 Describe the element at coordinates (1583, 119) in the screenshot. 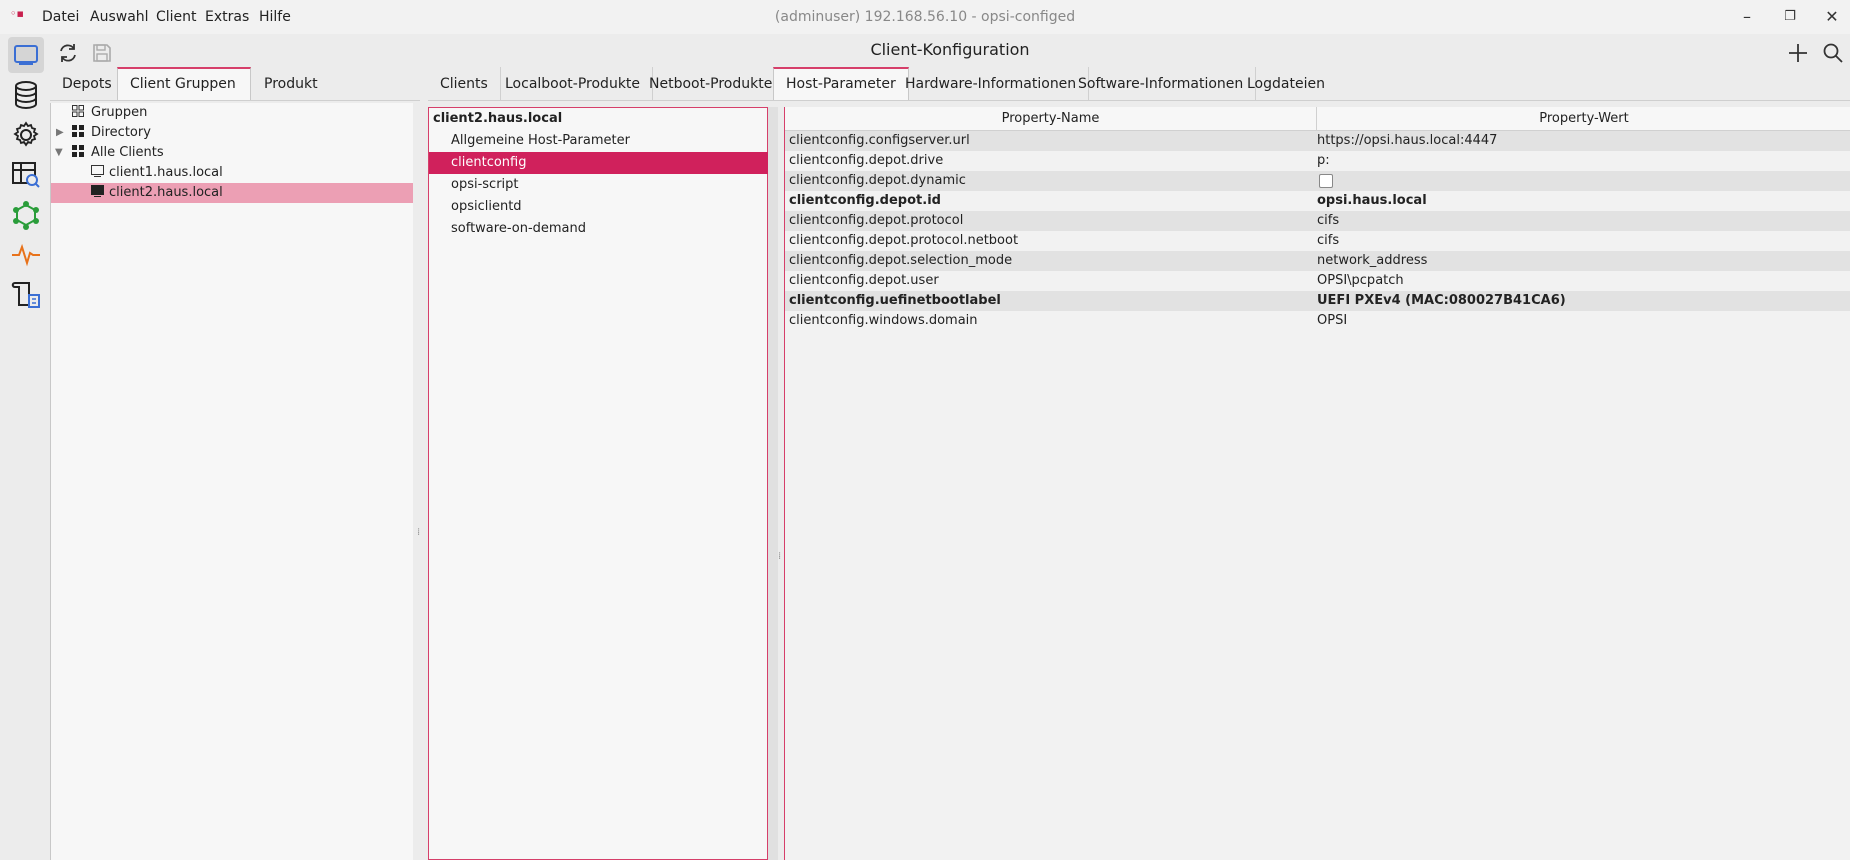

I see `column-header-property-value: Property-Wert` at that location.